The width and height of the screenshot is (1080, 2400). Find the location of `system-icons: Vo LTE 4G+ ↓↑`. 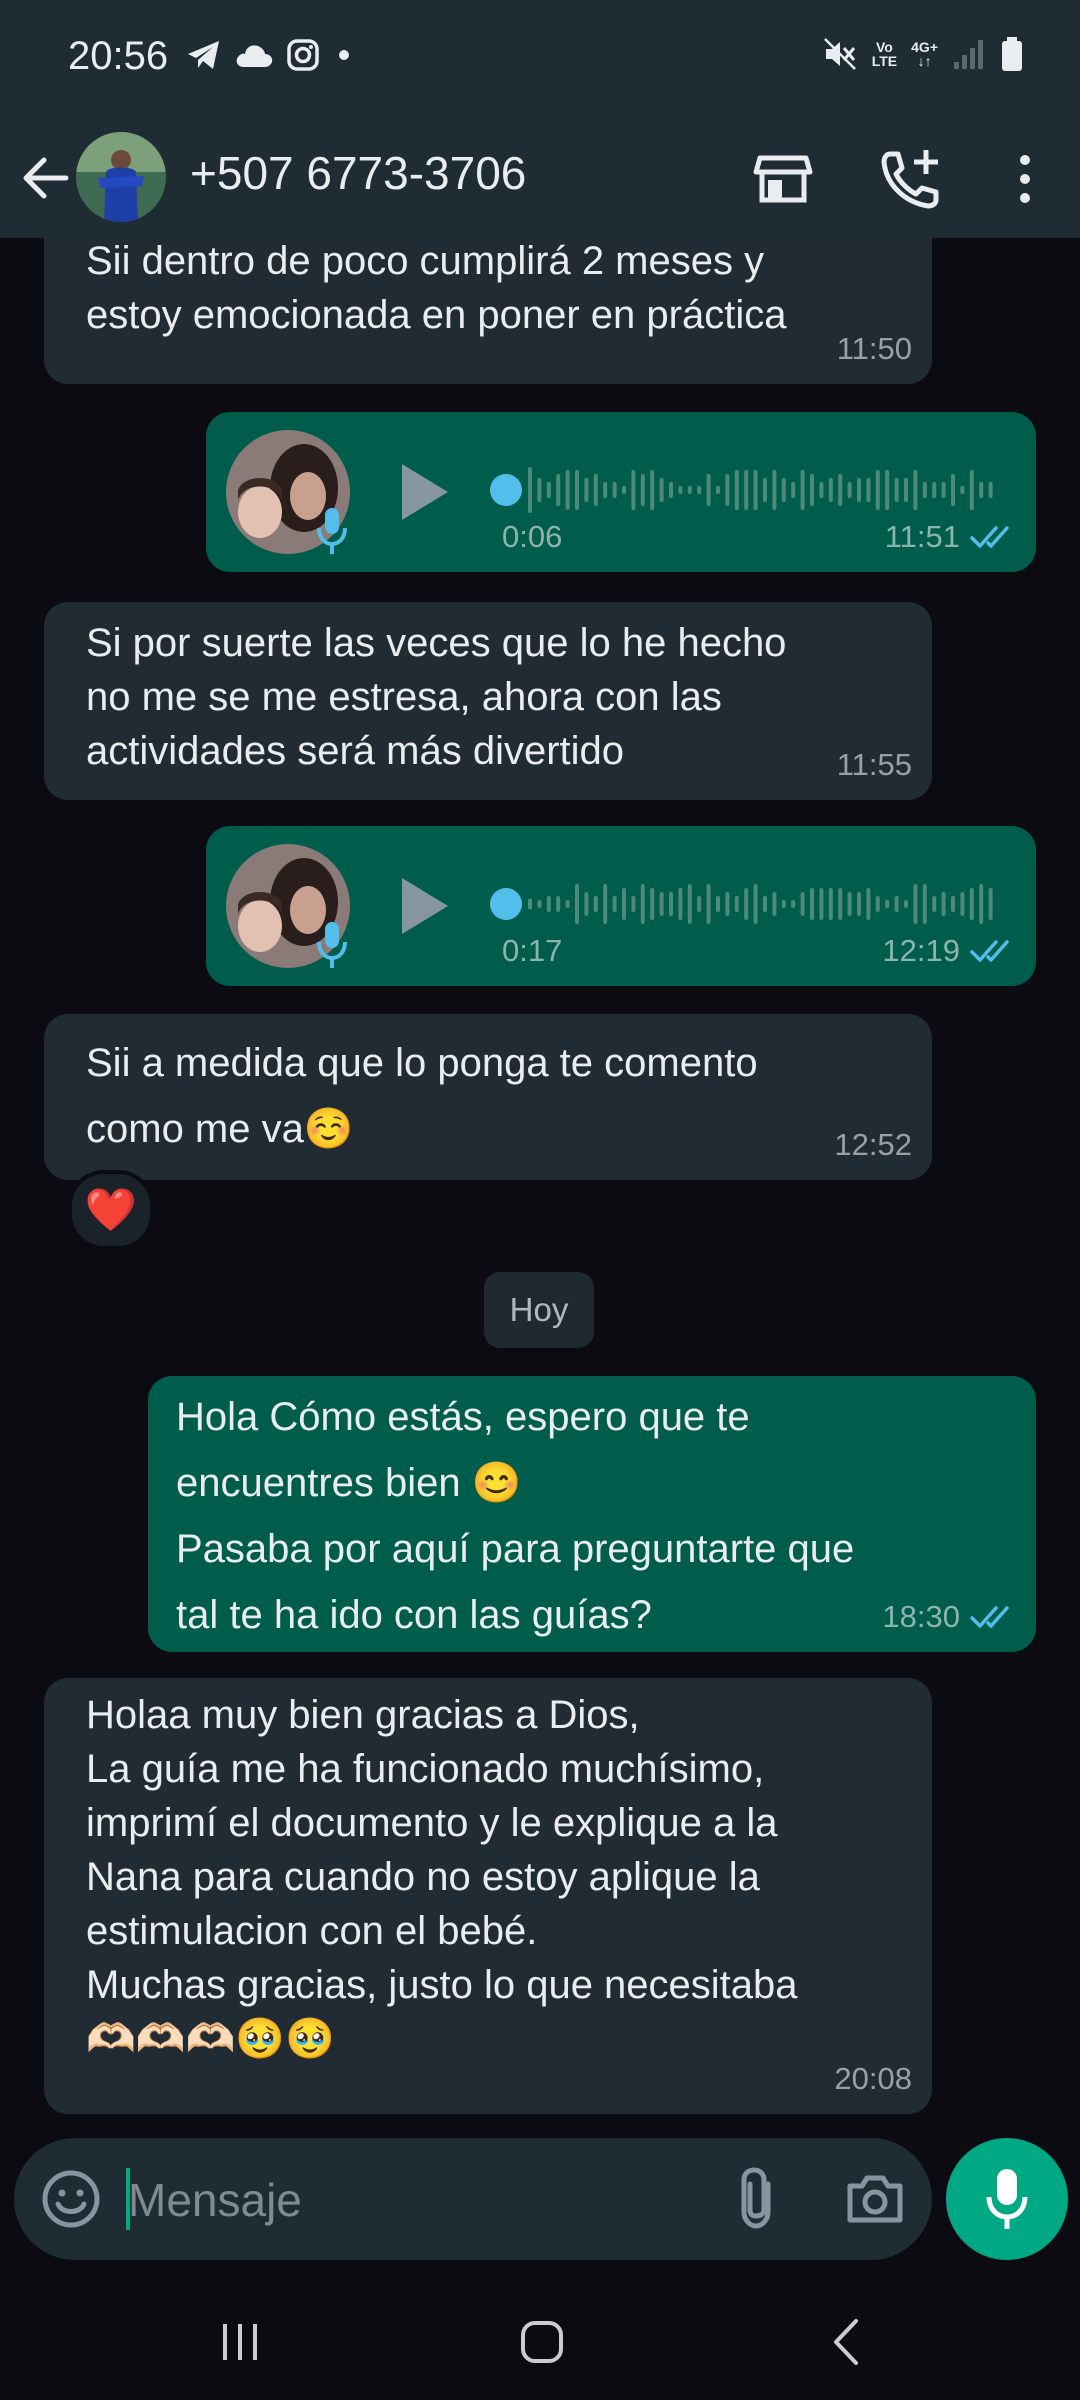

system-icons: Vo LTE 4G+ ↓↑ is located at coordinates (923, 54).